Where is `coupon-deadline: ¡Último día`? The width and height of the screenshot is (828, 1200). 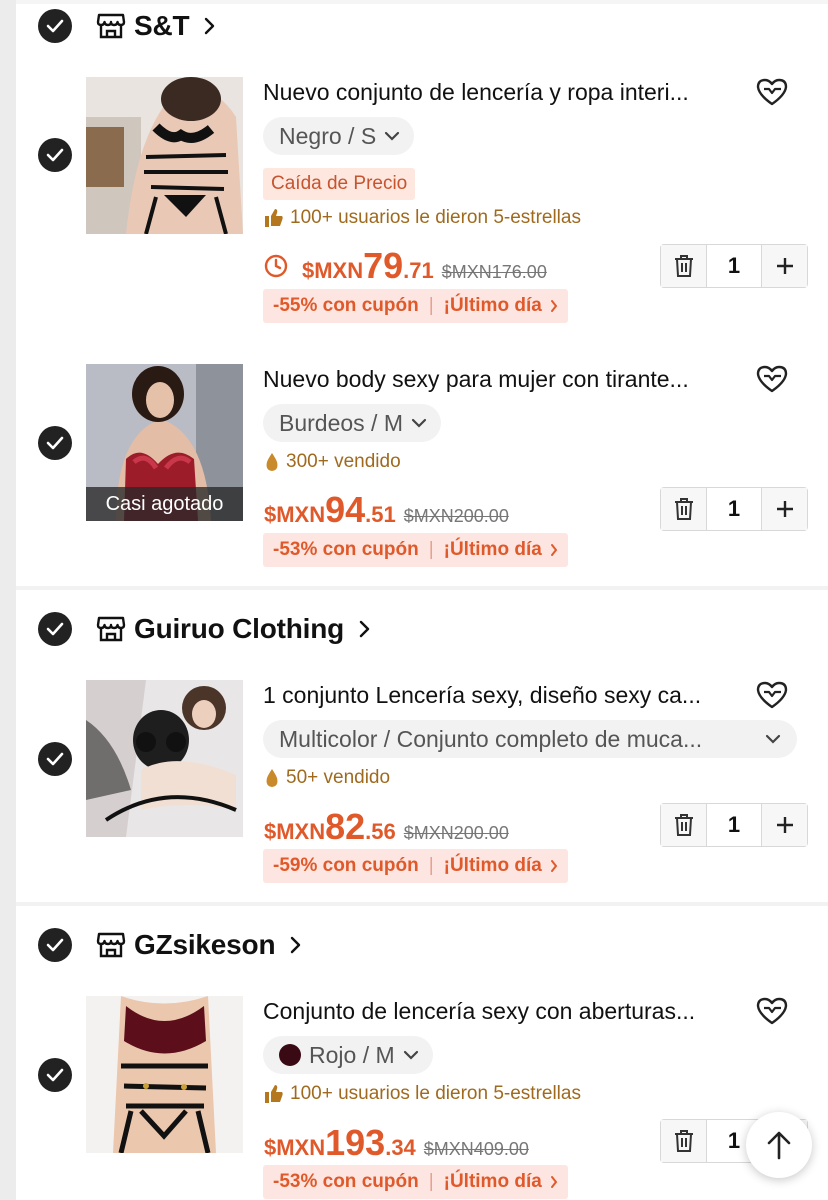
coupon-deadline: ¡Último día is located at coordinates (492, 305).